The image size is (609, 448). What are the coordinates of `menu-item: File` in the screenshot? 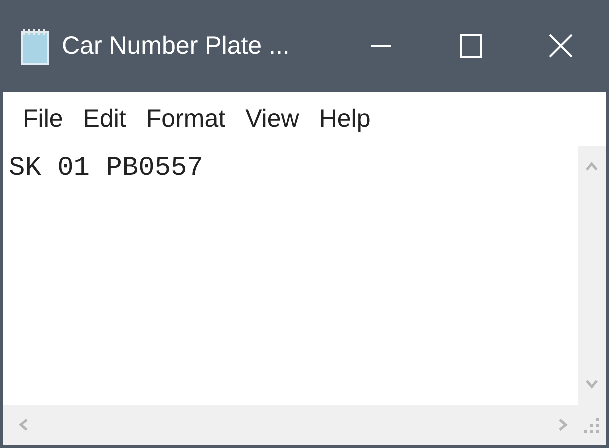 It's located at (43, 119).